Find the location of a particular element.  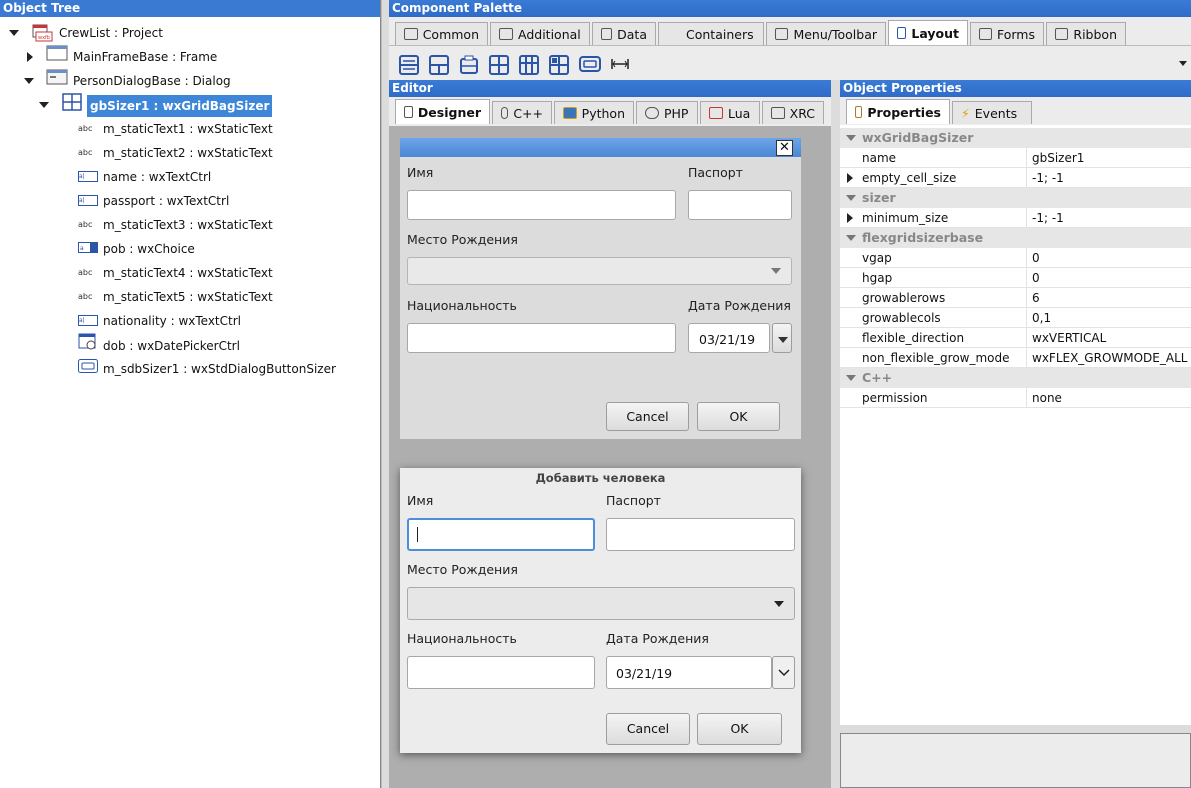

dob-label: Дата Рождения is located at coordinates (739, 305).